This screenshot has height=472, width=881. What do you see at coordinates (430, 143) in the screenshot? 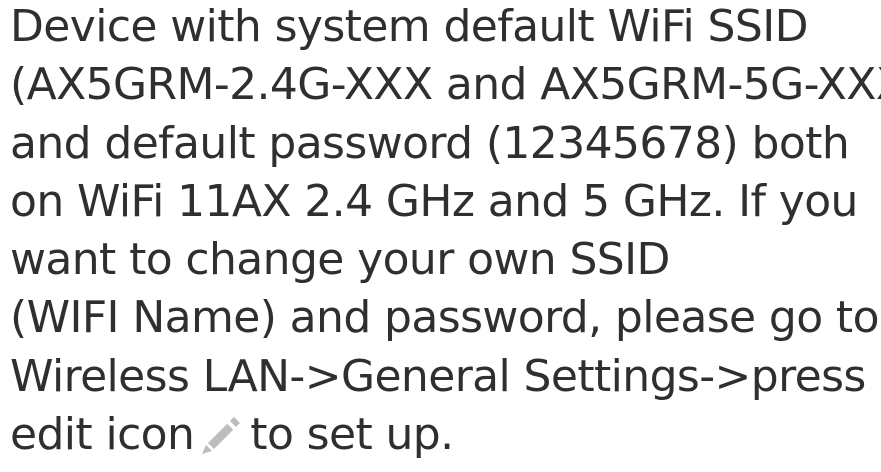
I see `text-line-3: and default password (12345678) both` at bounding box center [430, 143].